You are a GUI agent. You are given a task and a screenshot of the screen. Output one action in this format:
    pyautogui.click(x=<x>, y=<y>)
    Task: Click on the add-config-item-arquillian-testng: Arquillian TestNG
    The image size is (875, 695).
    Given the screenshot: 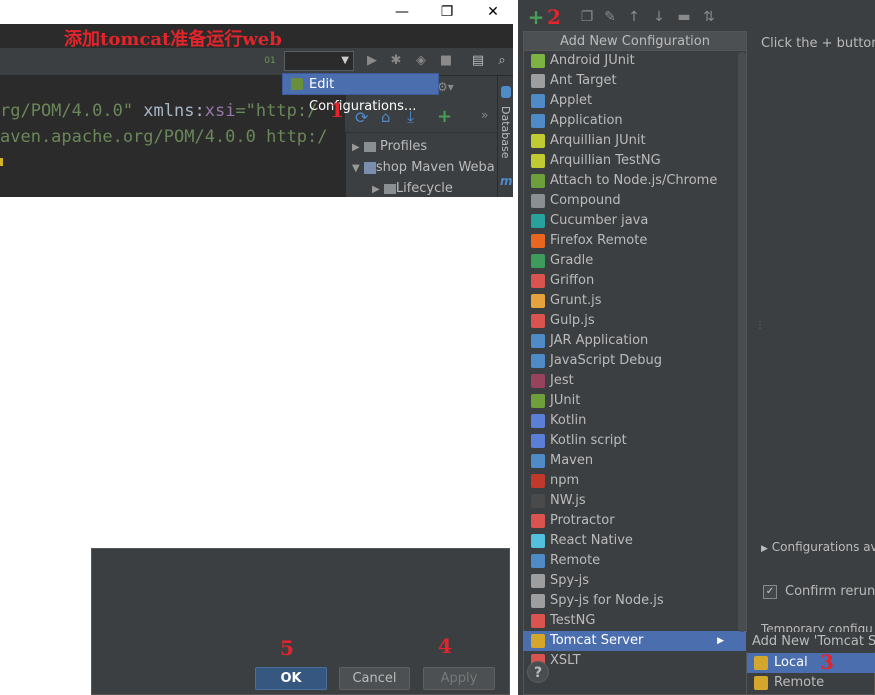 What is the action you would take?
    pyautogui.click(x=634, y=161)
    